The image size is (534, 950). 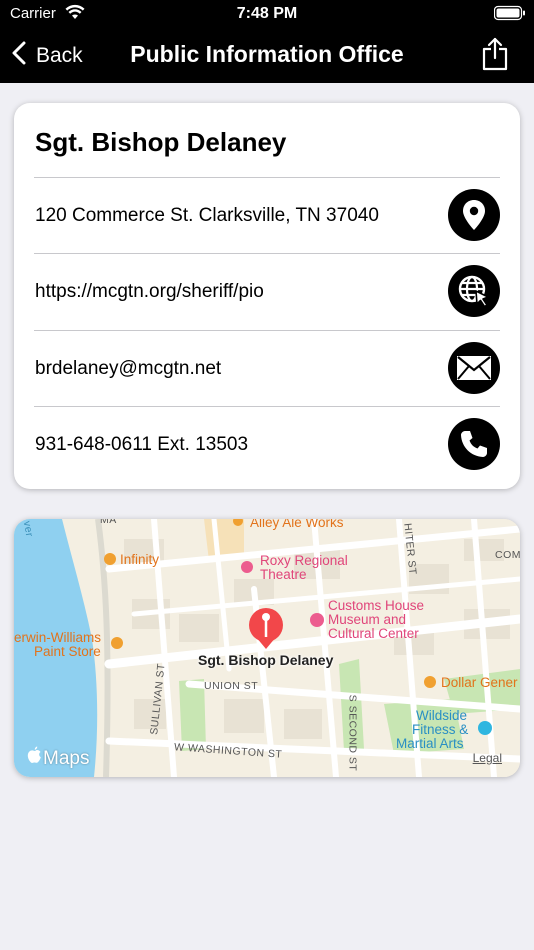 I want to click on street-second: S SECOND ST, so click(x=352, y=733).